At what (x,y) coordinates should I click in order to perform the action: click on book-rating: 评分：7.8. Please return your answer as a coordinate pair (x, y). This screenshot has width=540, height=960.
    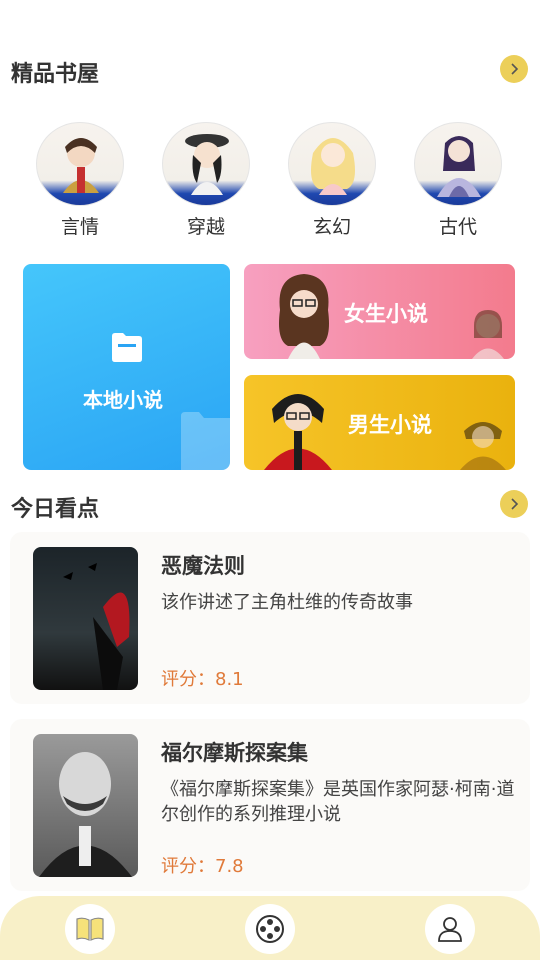
    Looking at the image, I should click on (202, 866).